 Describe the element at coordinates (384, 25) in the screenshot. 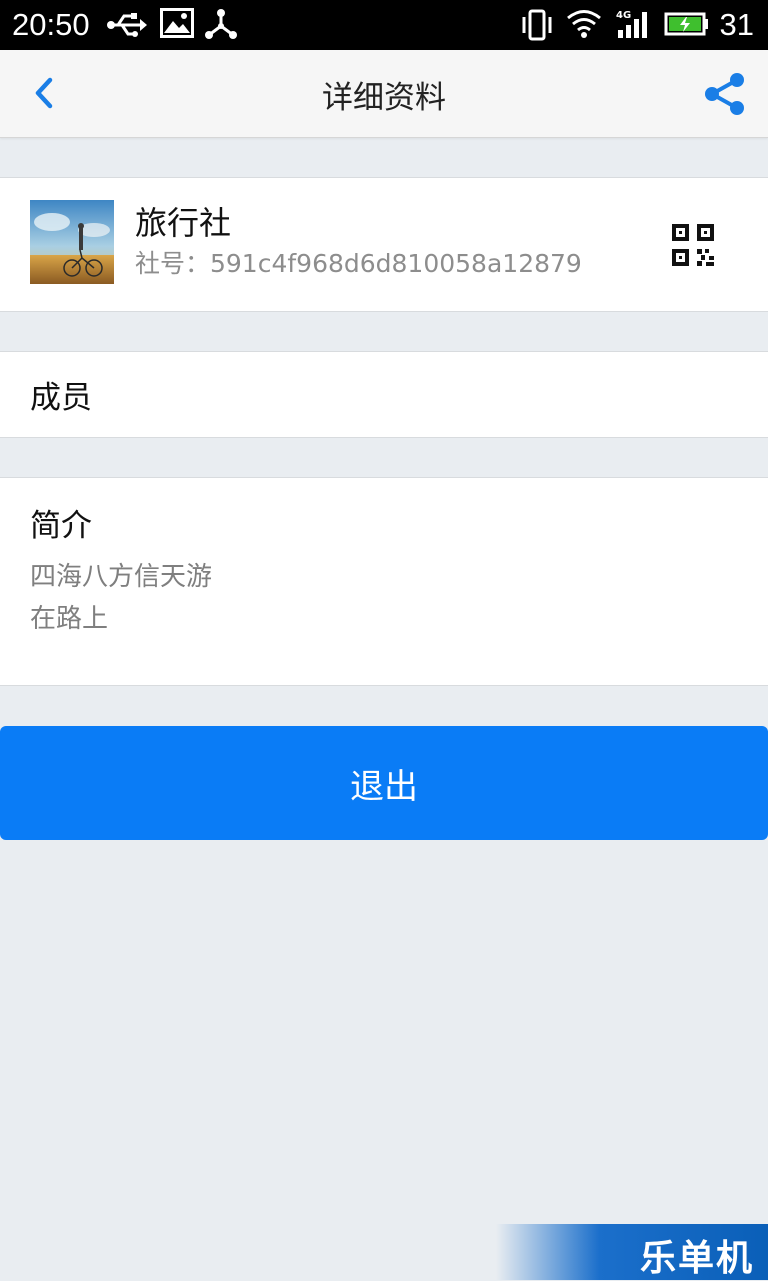

I see `status-bar: 20:50 4G 31` at that location.